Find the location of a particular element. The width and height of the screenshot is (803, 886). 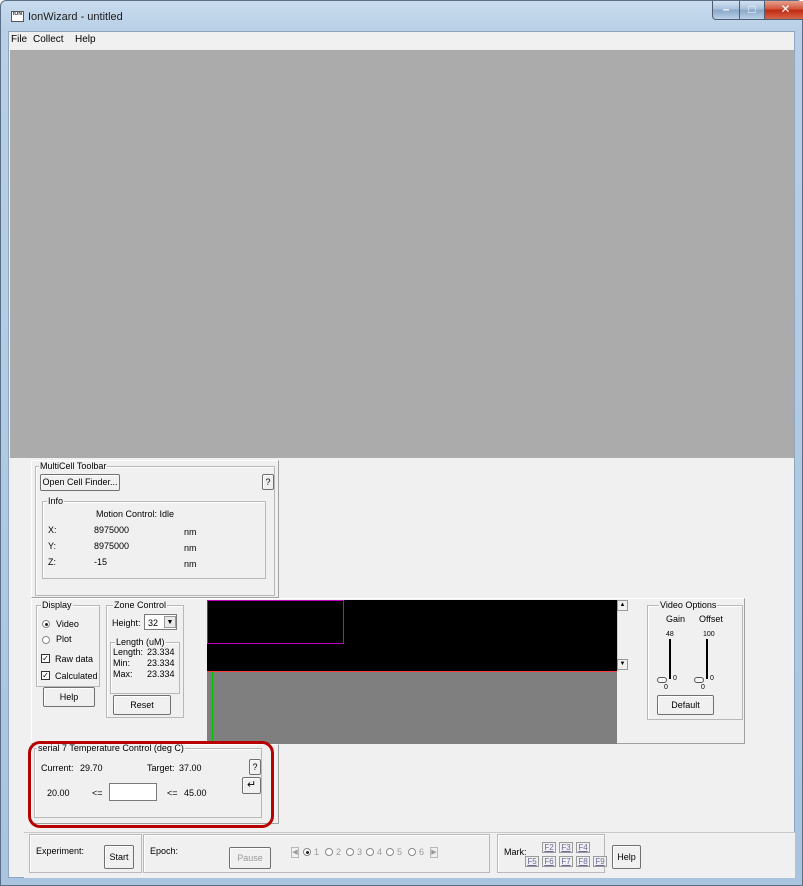

video-options-title: Video Options is located at coordinates (688, 605).